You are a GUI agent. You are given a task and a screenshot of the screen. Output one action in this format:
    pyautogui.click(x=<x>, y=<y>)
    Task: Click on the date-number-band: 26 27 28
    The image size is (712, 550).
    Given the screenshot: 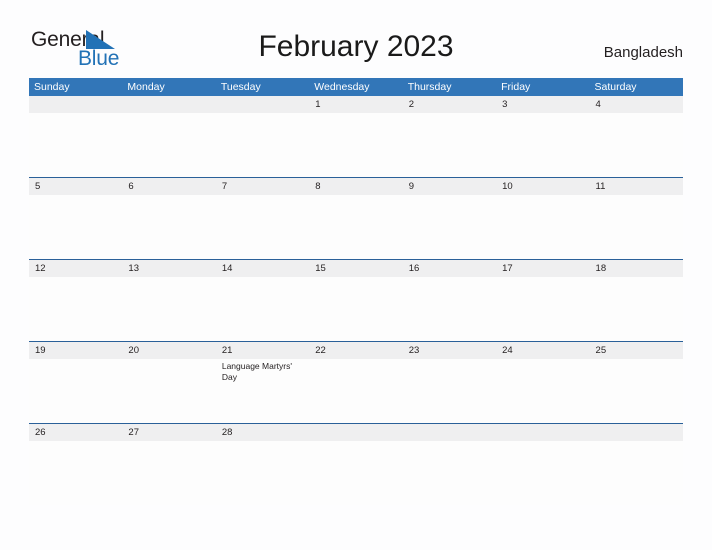 What is the action you would take?
    pyautogui.click(x=356, y=432)
    